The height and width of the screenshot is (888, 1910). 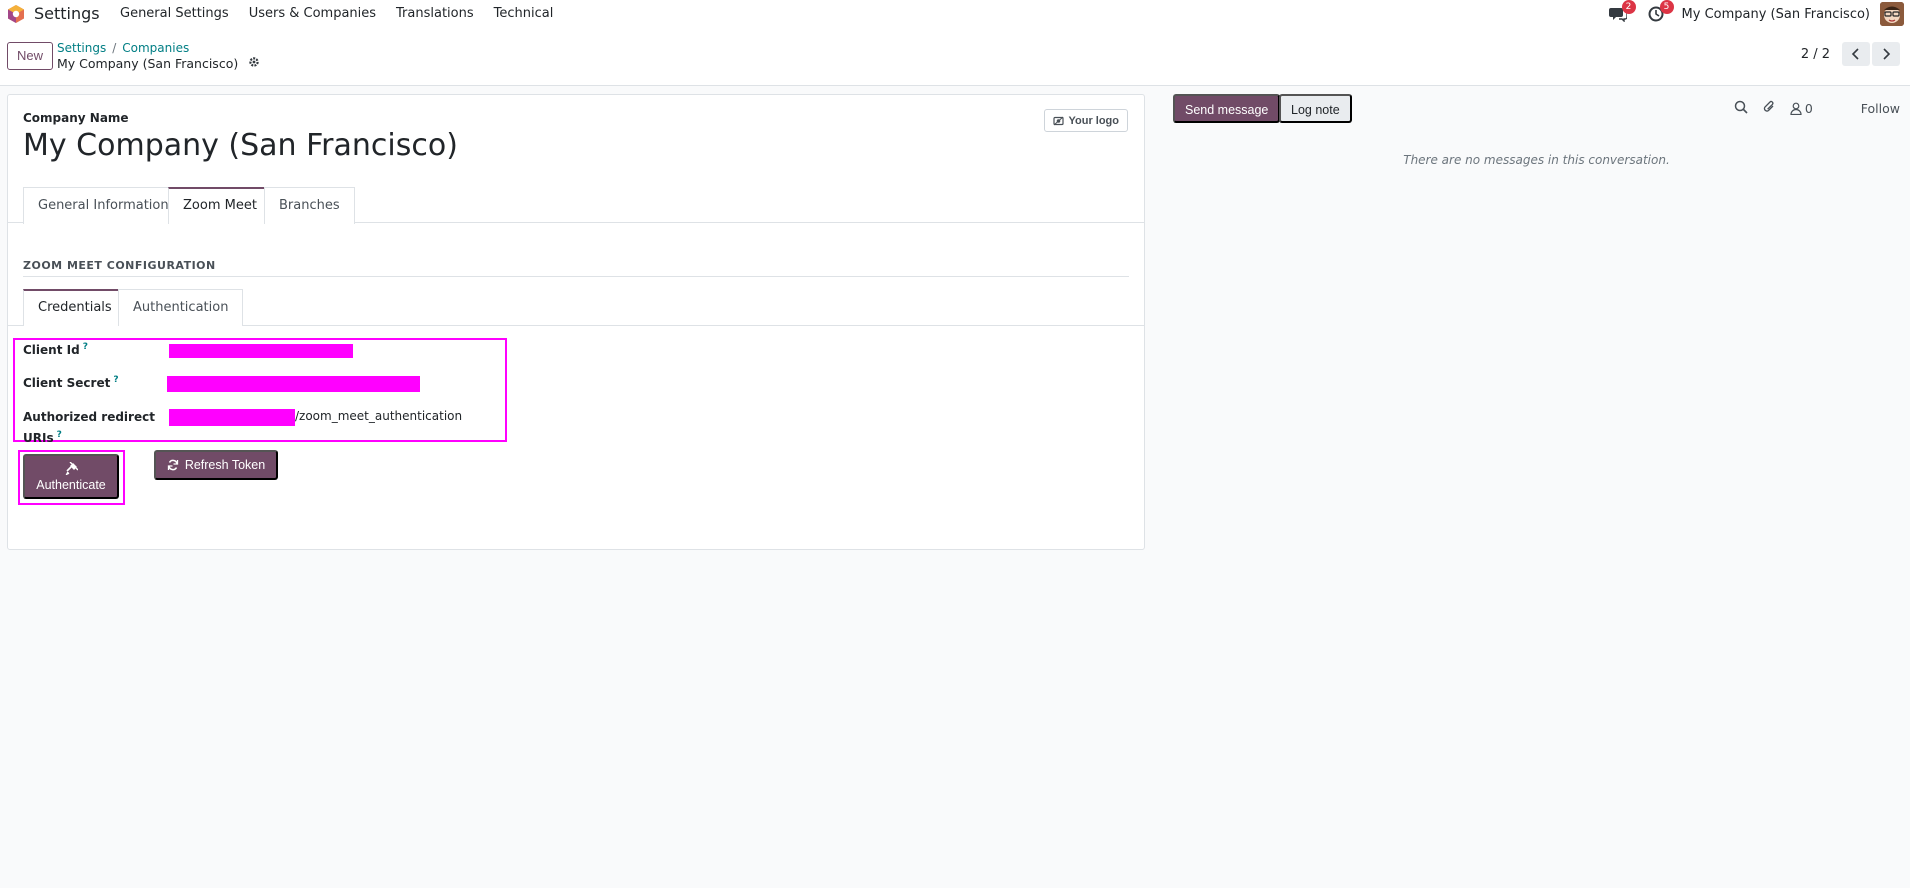 What do you see at coordinates (293, 384) in the screenshot?
I see `client-secret-input` at bounding box center [293, 384].